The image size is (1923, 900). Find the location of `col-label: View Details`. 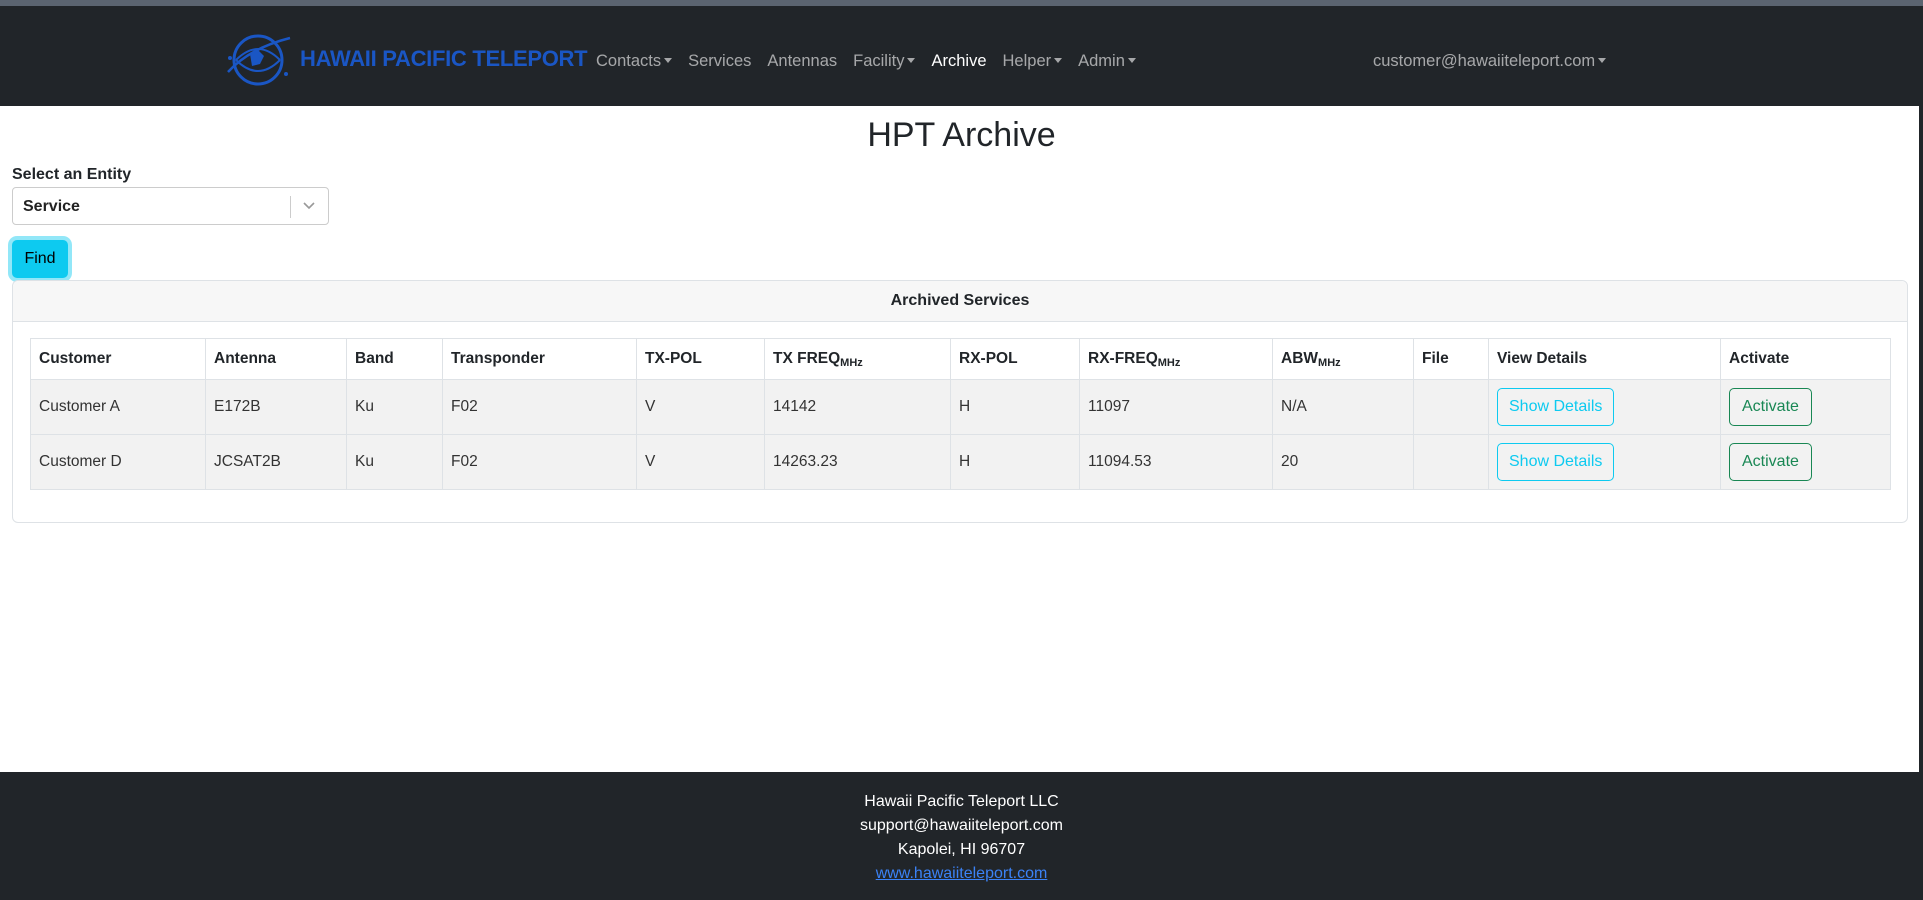

col-label: View Details is located at coordinates (1542, 358).